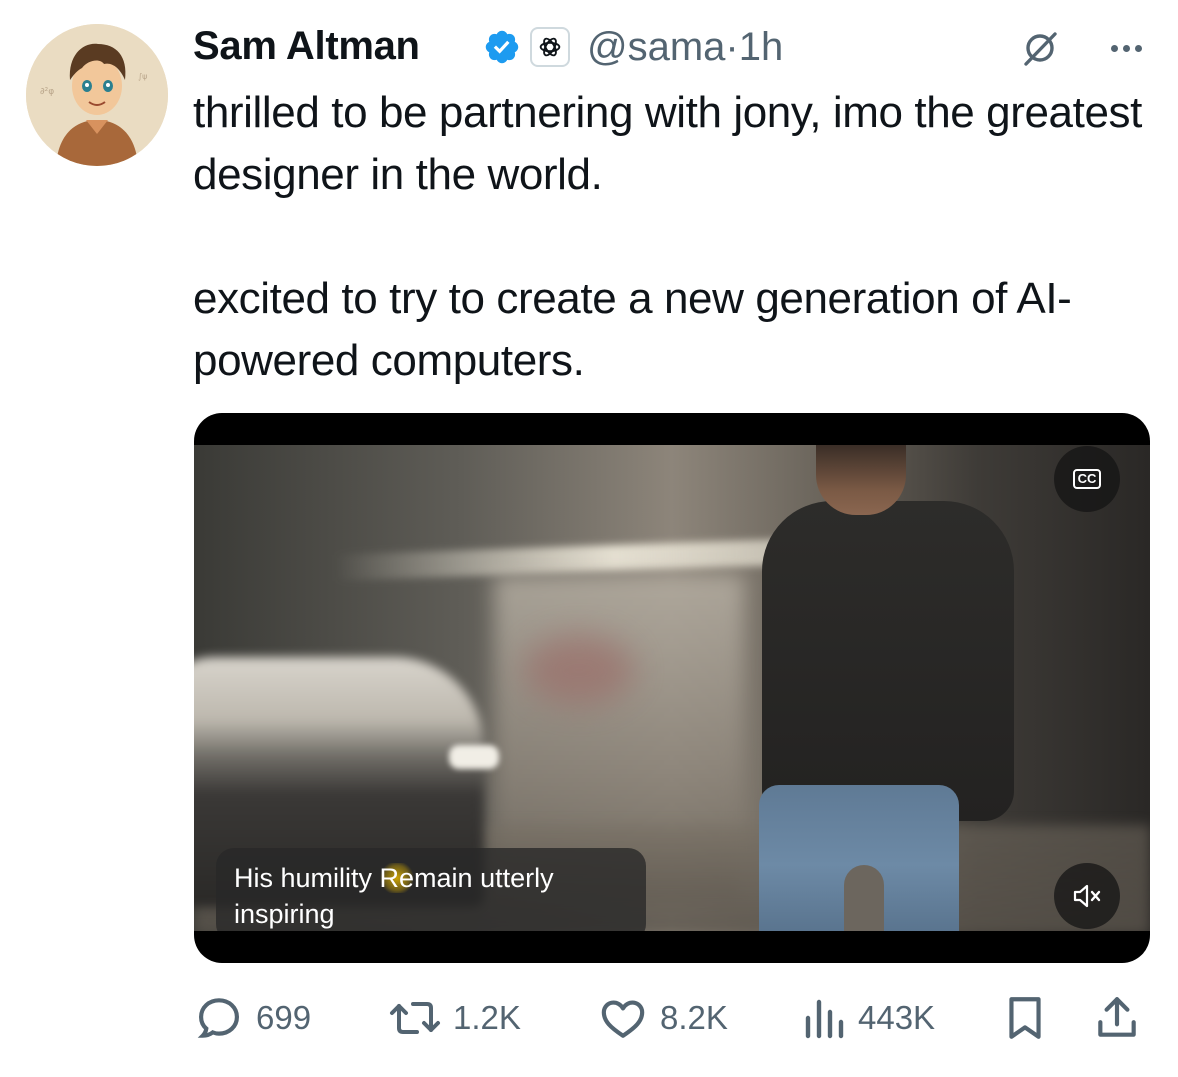  What do you see at coordinates (284, 914) in the screenshot?
I see `caption-line-2: inspiring` at bounding box center [284, 914].